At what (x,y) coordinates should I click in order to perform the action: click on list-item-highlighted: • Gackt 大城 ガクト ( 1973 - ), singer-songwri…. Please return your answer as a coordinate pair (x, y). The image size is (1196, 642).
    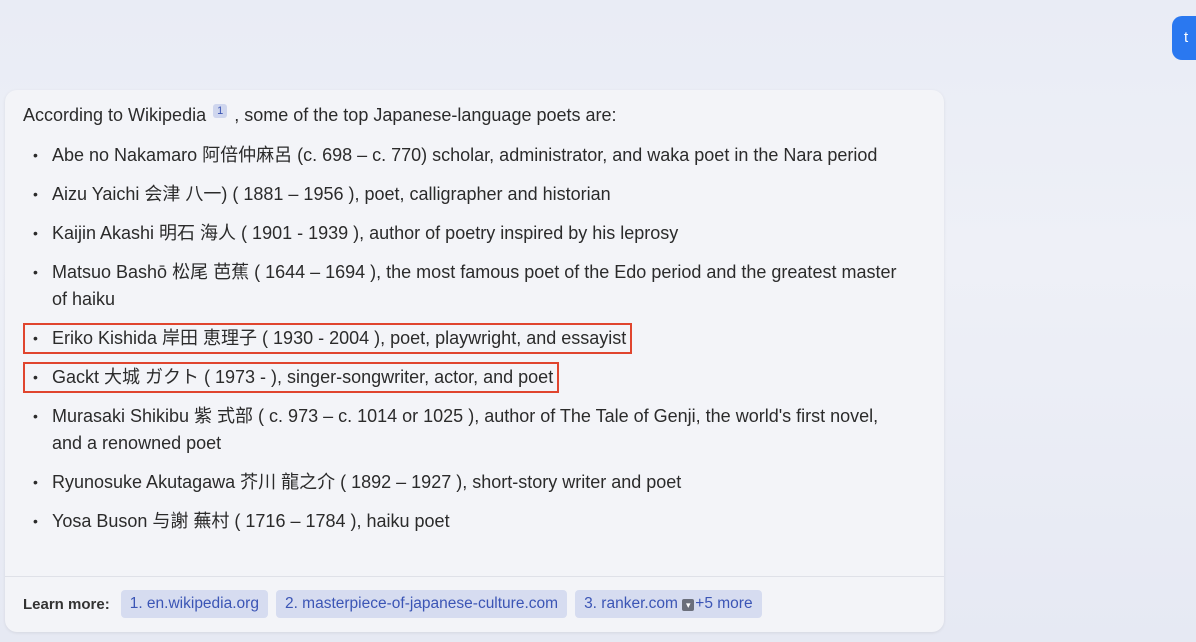
    Looking at the image, I should click on (291, 377).